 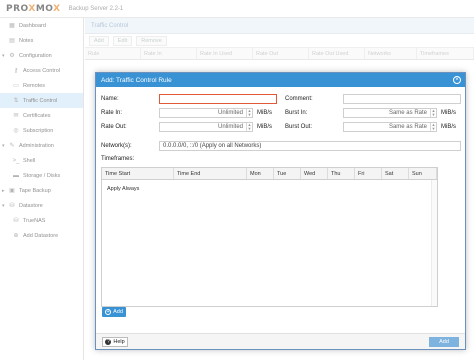 I want to click on column-header: Time End, so click(x=210, y=173).